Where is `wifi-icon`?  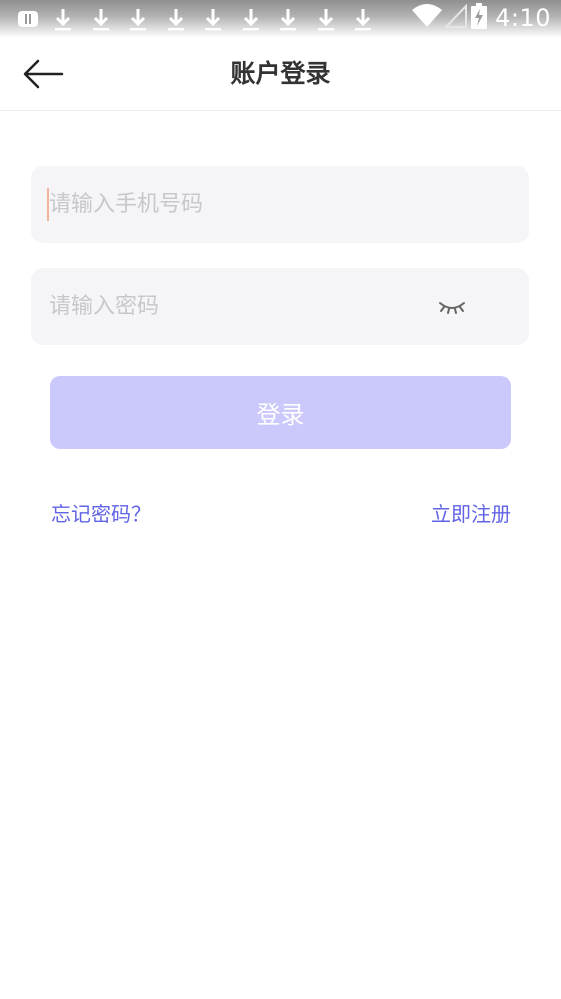
wifi-icon is located at coordinates (427, 18).